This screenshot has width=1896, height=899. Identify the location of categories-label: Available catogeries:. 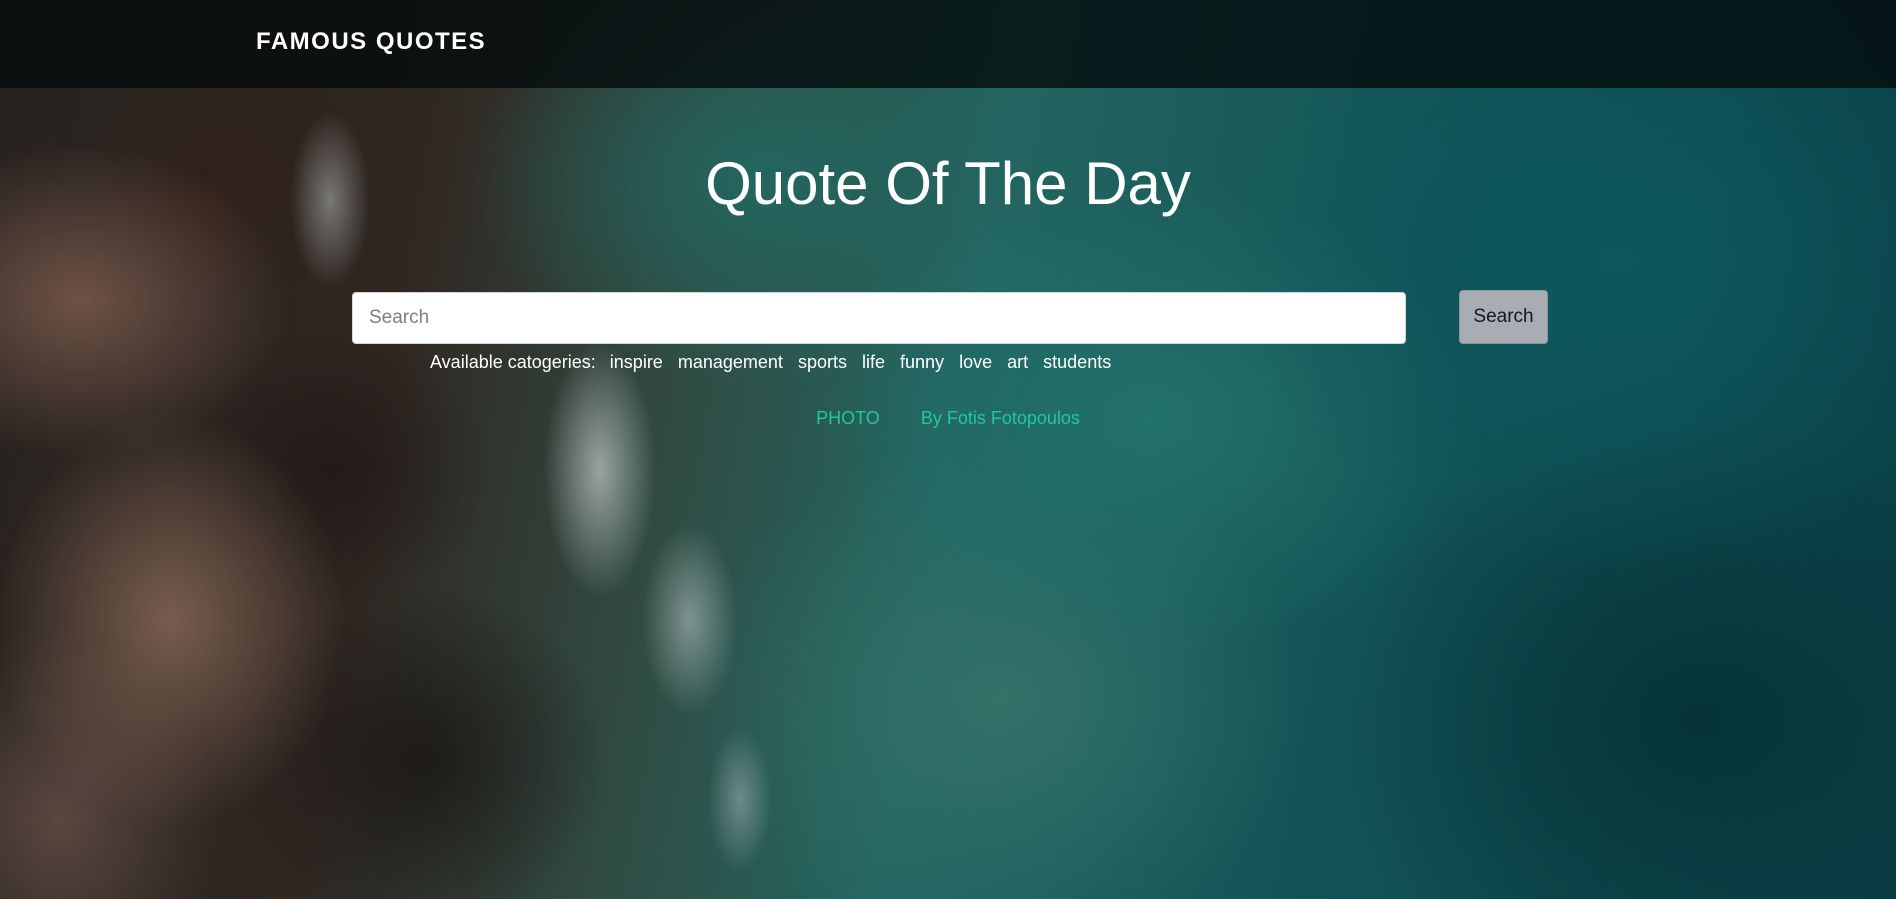
(513, 362).